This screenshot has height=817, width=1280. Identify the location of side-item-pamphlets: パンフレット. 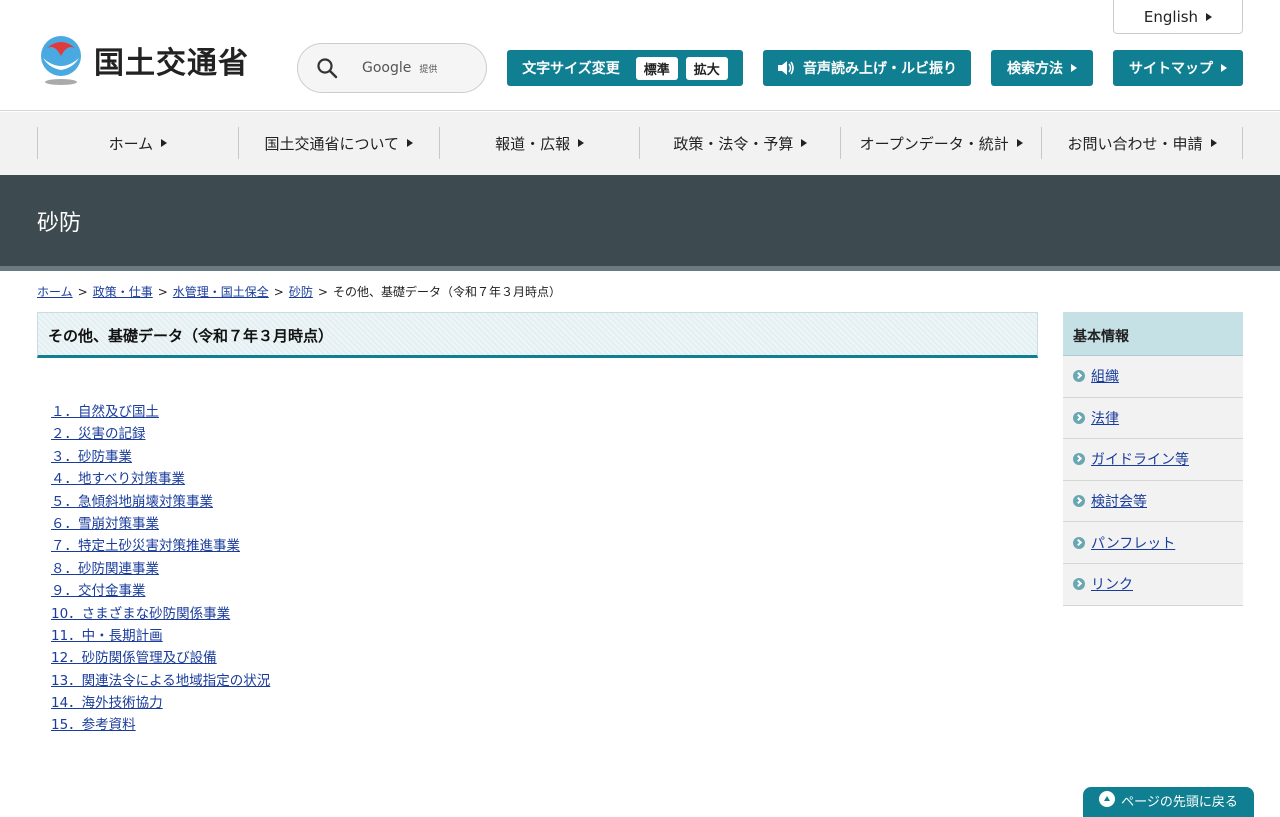
(1153, 543).